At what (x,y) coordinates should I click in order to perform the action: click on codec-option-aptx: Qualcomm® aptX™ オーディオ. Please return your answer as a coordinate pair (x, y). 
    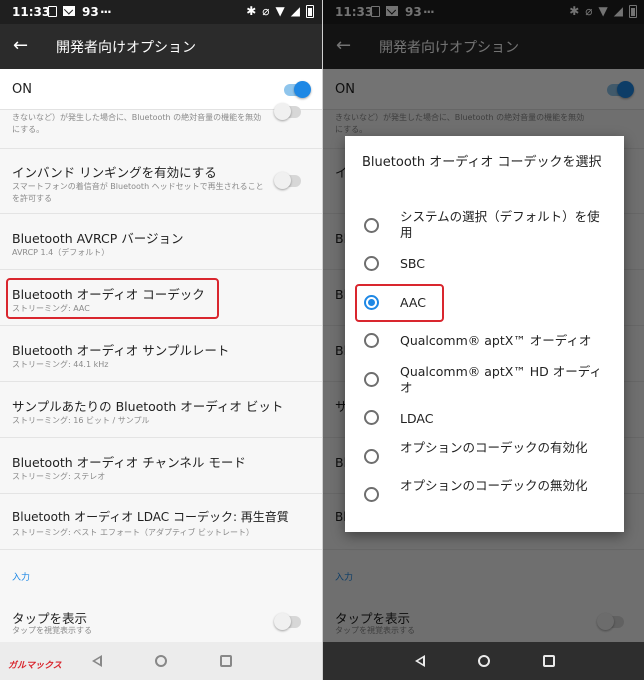
    Looking at the image, I should click on (484, 341).